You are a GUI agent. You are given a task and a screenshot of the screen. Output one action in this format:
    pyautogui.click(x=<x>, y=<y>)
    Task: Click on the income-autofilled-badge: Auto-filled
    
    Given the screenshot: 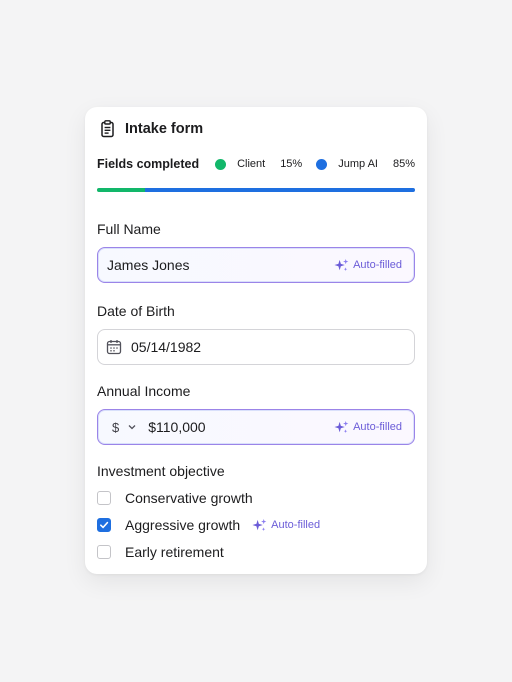 What is the action you would take?
    pyautogui.click(x=368, y=427)
    